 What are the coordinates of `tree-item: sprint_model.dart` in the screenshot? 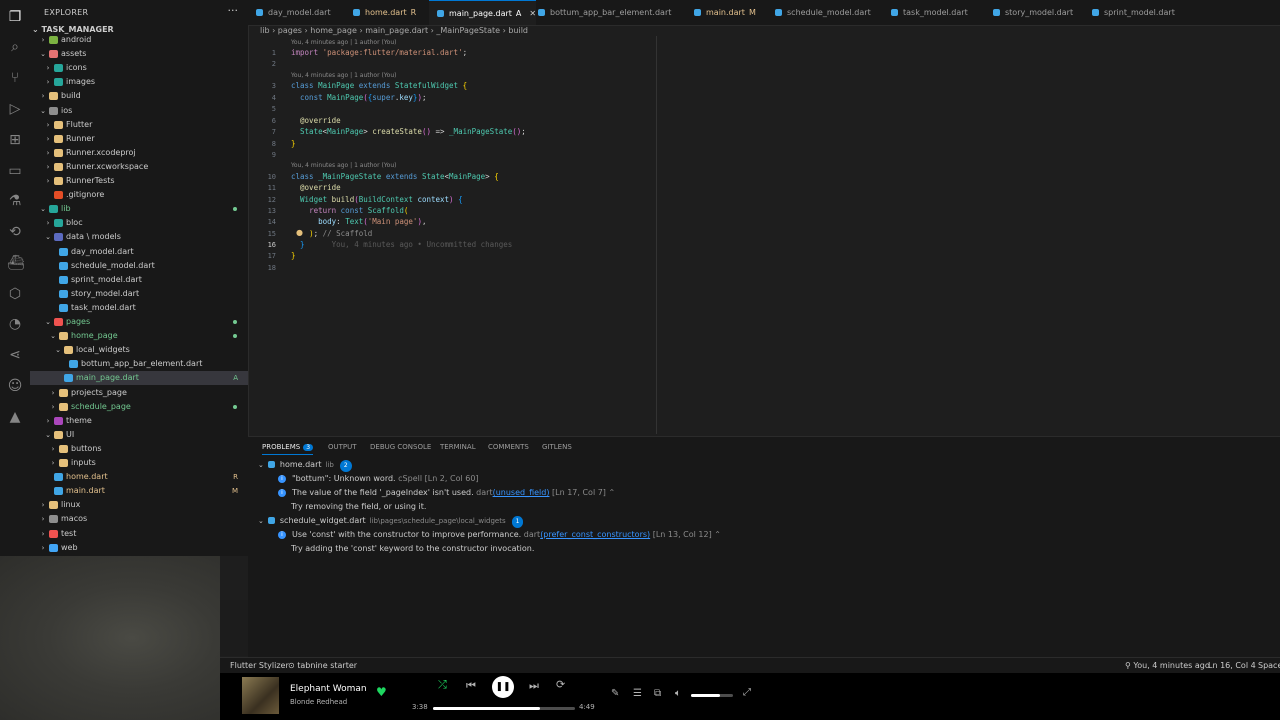 It's located at (139, 280).